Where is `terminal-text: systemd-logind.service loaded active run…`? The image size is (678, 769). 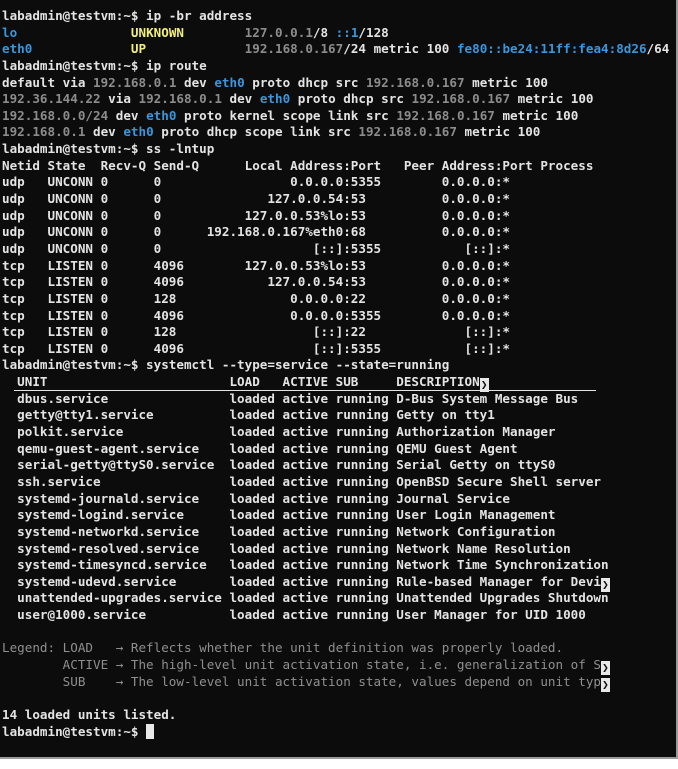 terminal-text: systemd-logind.service loaded active run… is located at coordinates (279, 515).